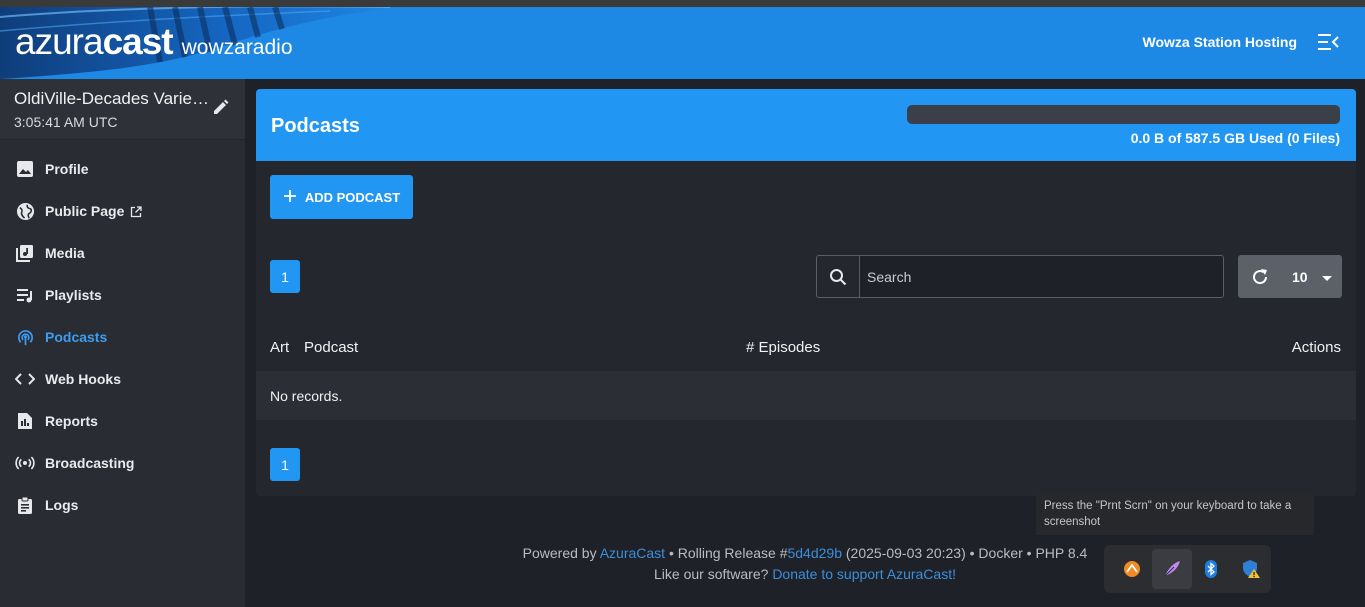  What do you see at coordinates (1171, 569) in the screenshot?
I see `tray-feather-icon` at bounding box center [1171, 569].